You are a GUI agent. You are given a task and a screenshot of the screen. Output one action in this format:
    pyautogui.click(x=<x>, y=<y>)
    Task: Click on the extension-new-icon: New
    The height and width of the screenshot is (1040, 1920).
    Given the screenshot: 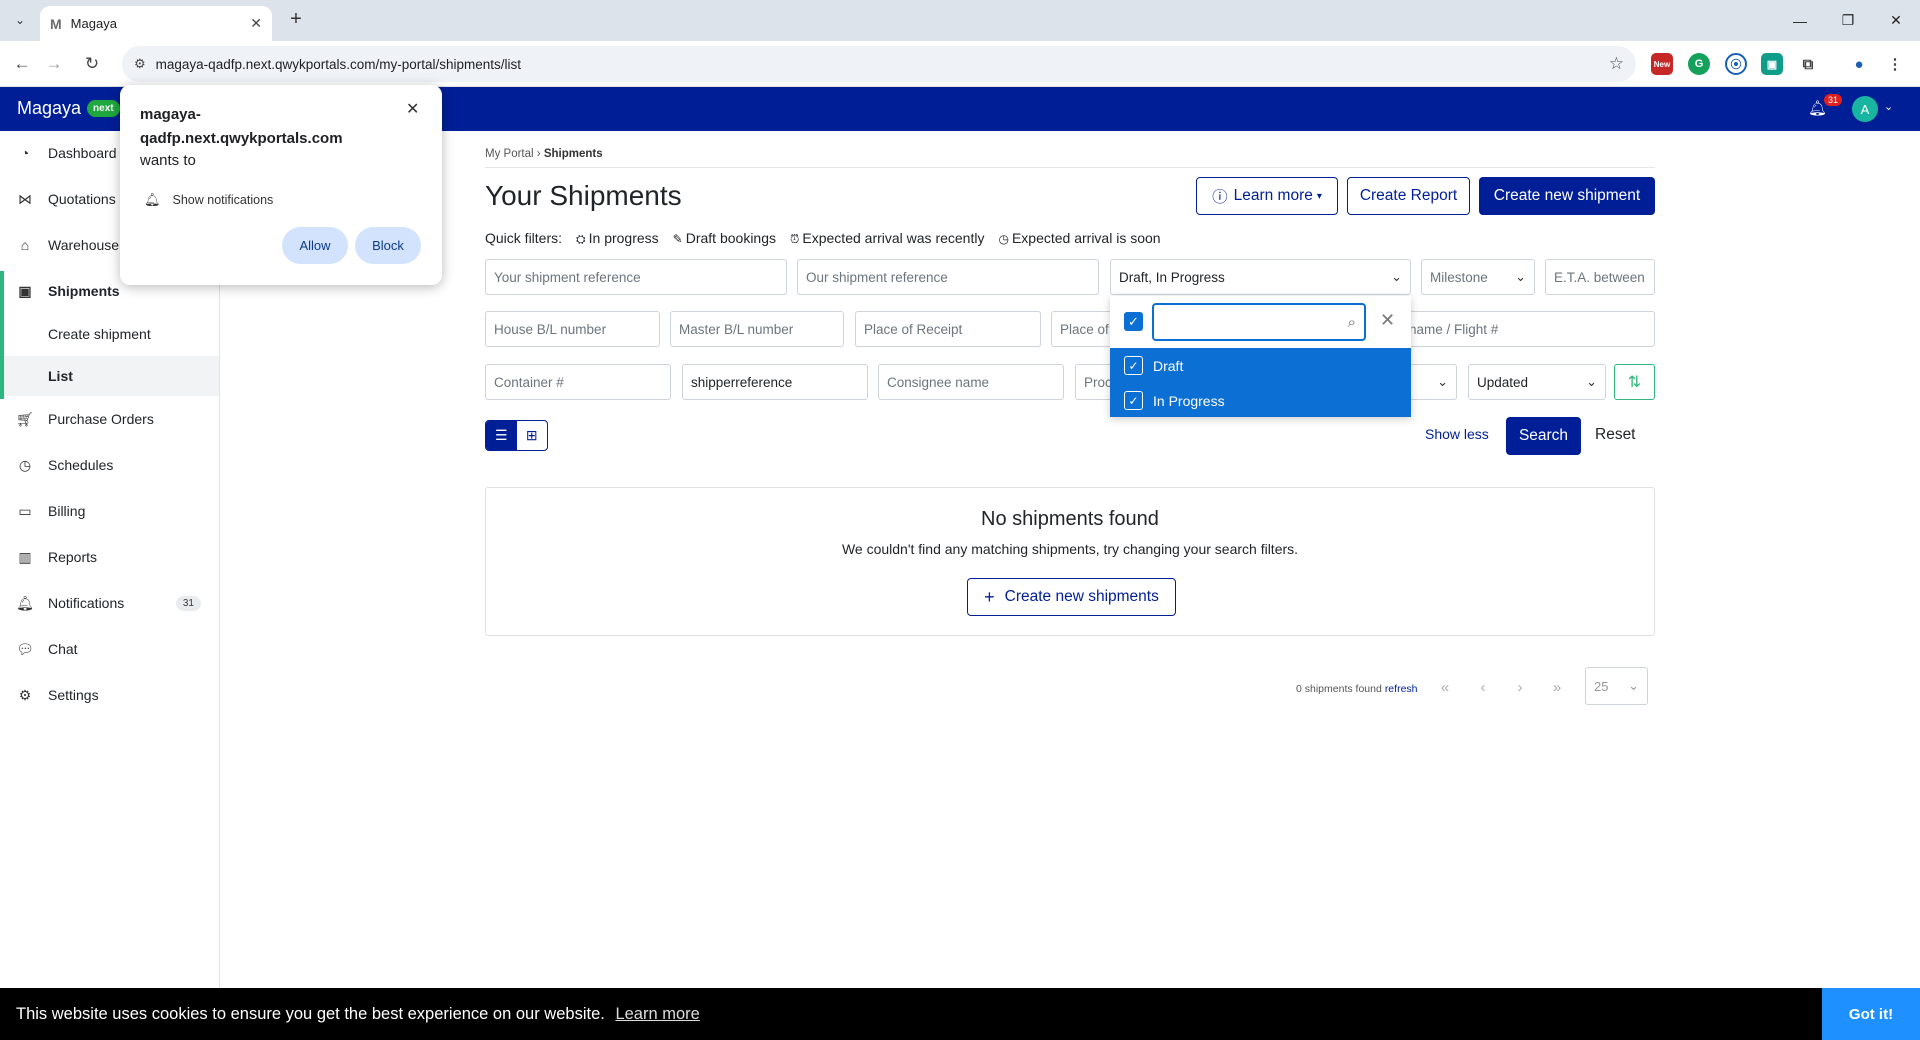 What is the action you would take?
    pyautogui.click(x=1662, y=64)
    